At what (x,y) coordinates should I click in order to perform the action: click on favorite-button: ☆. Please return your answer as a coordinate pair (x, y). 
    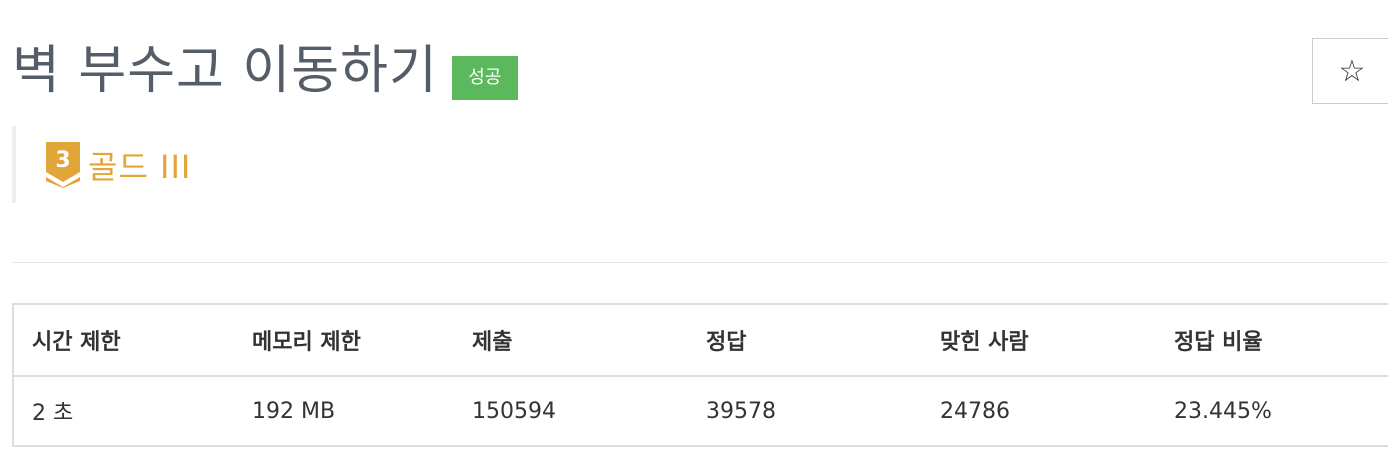
    Looking at the image, I should click on (1350, 71).